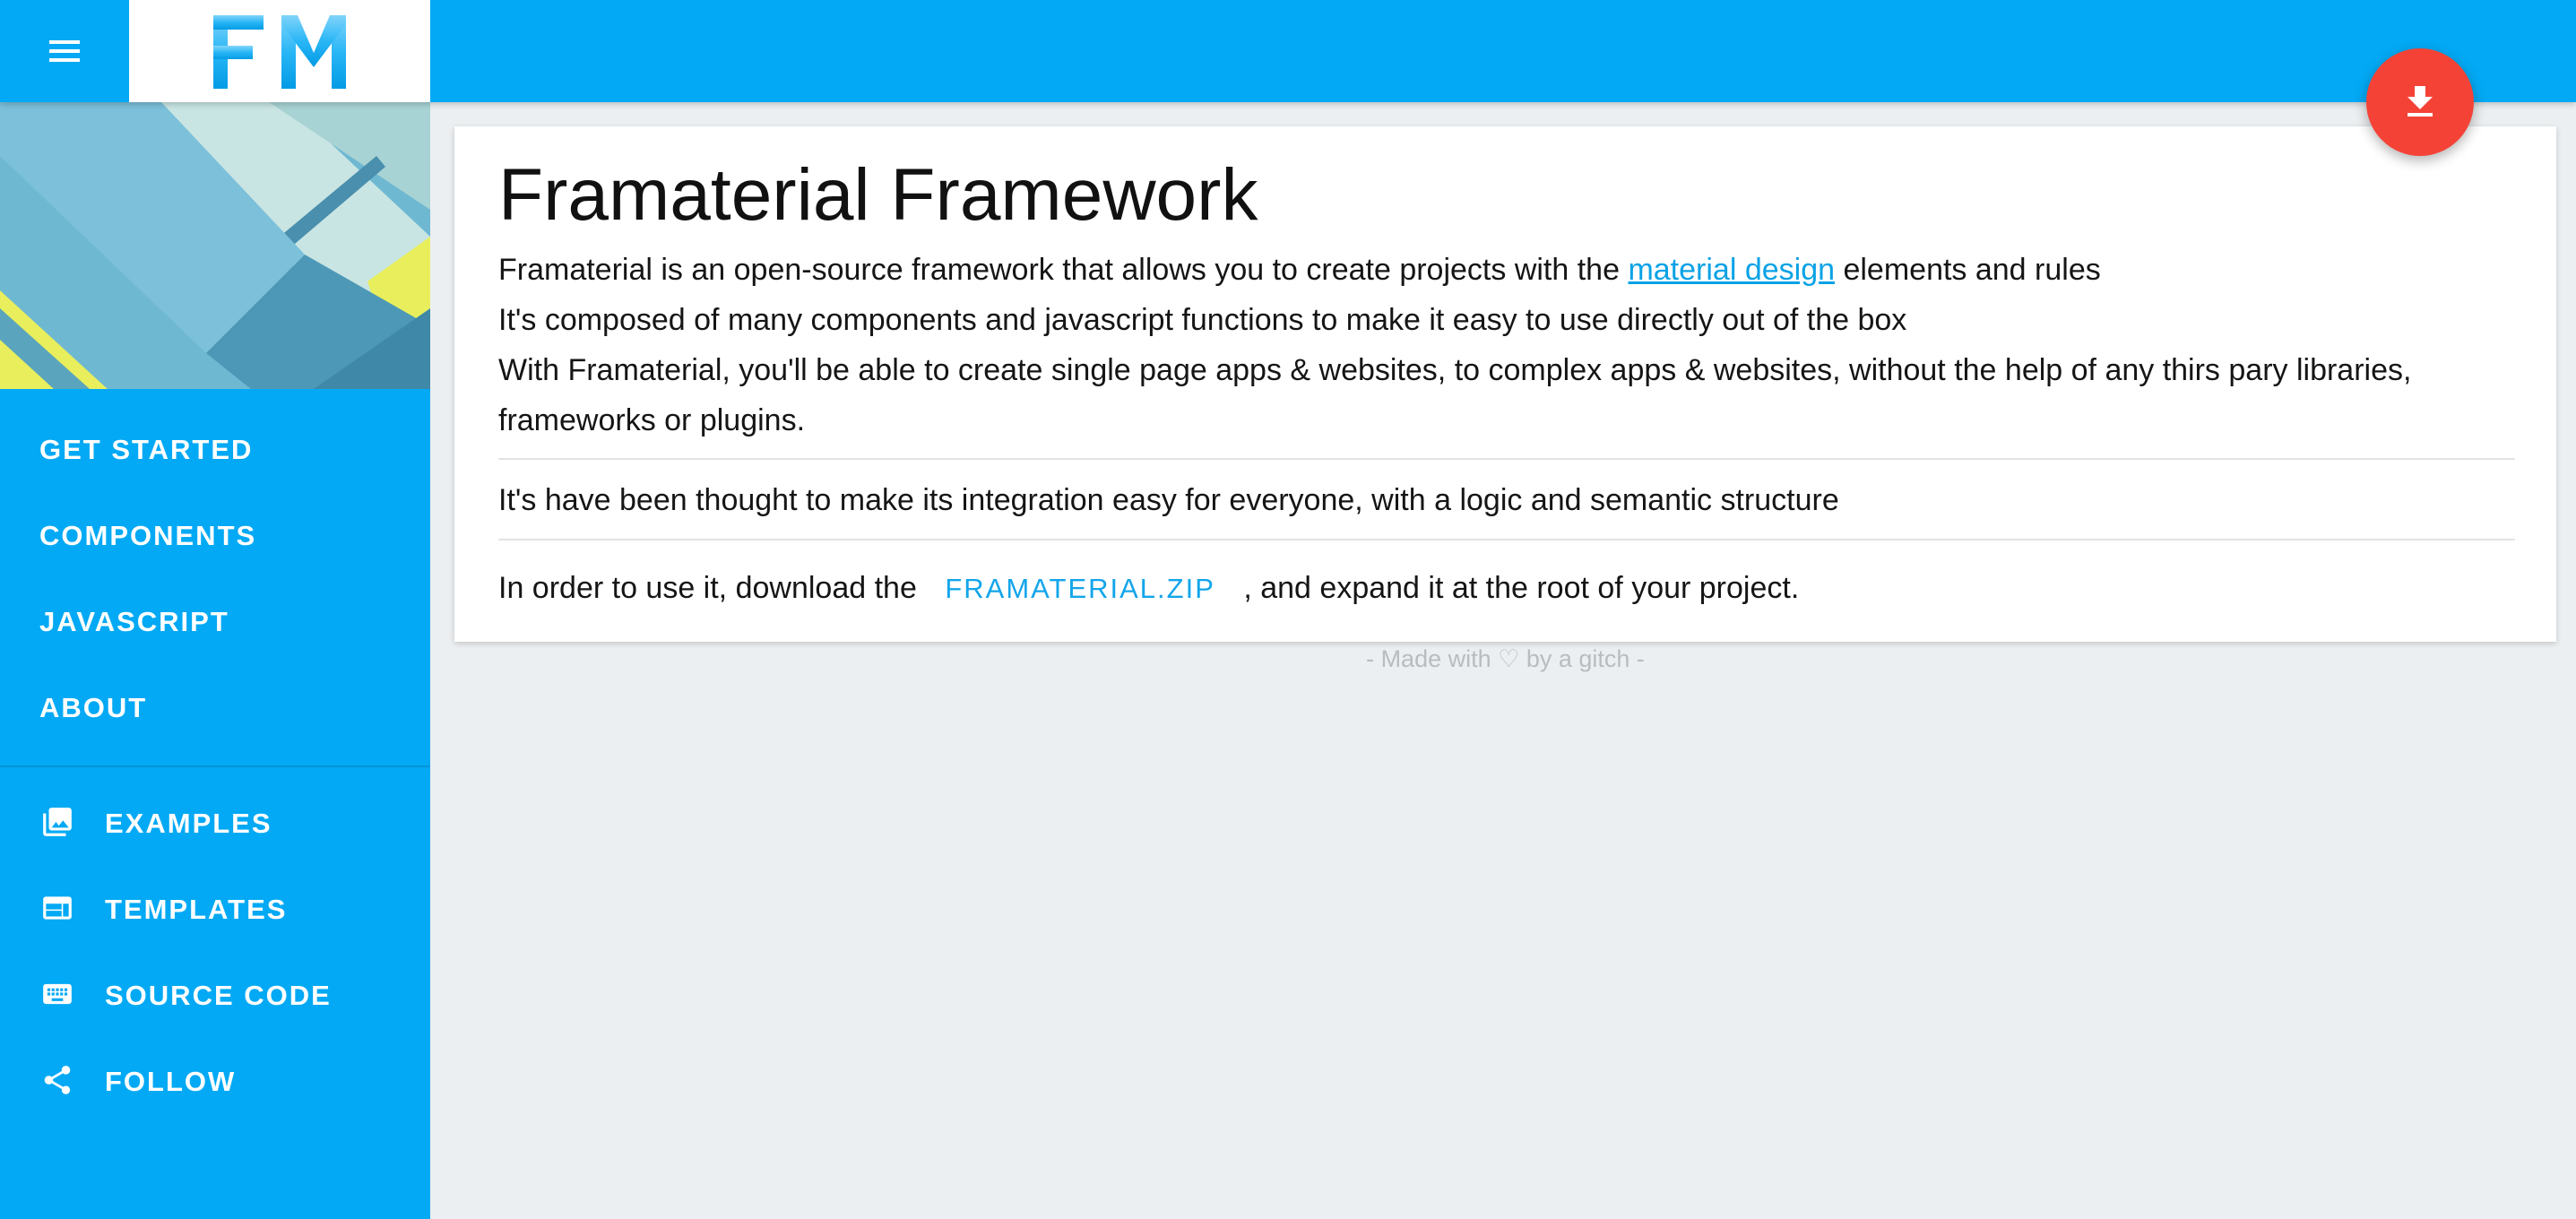 This screenshot has height=1219, width=2576. I want to click on top-app-bar, so click(1288, 51).